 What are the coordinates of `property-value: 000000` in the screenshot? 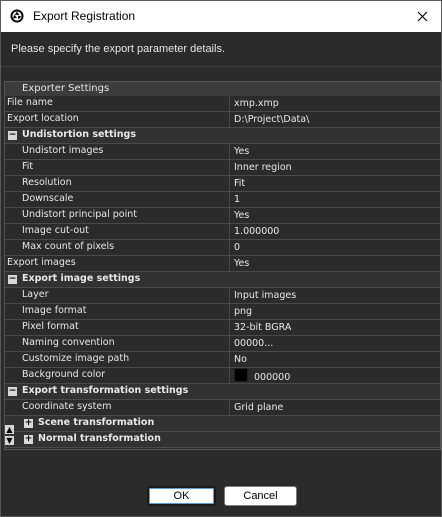 It's located at (334, 375).